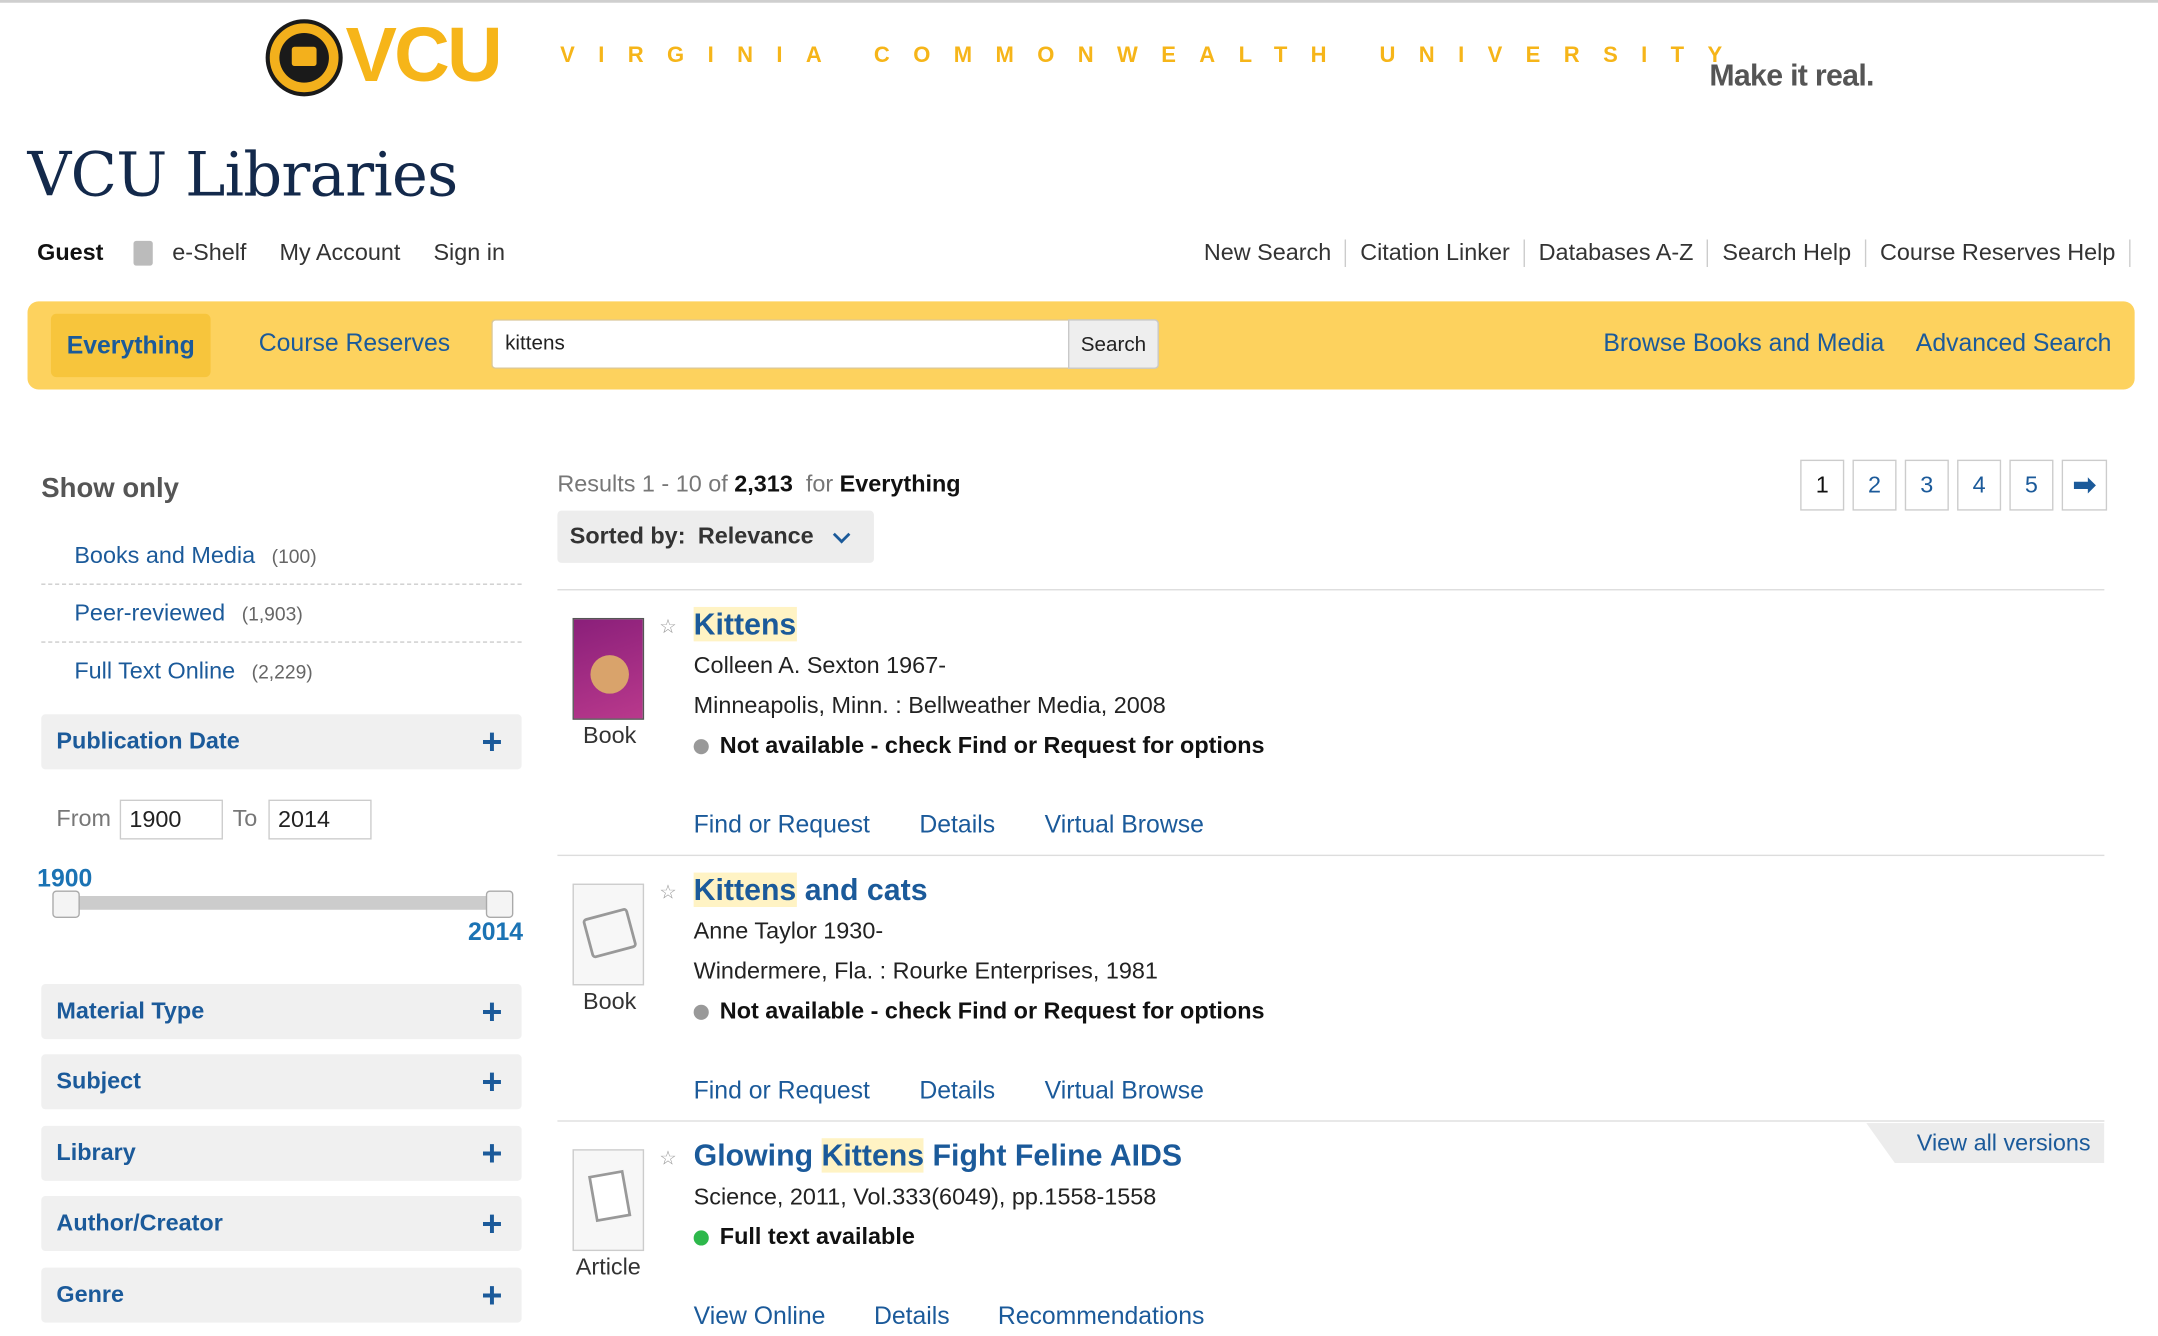 The width and height of the screenshot is (2158, 1336). I want to click on my-account-link: My Account, so click(339, 253).